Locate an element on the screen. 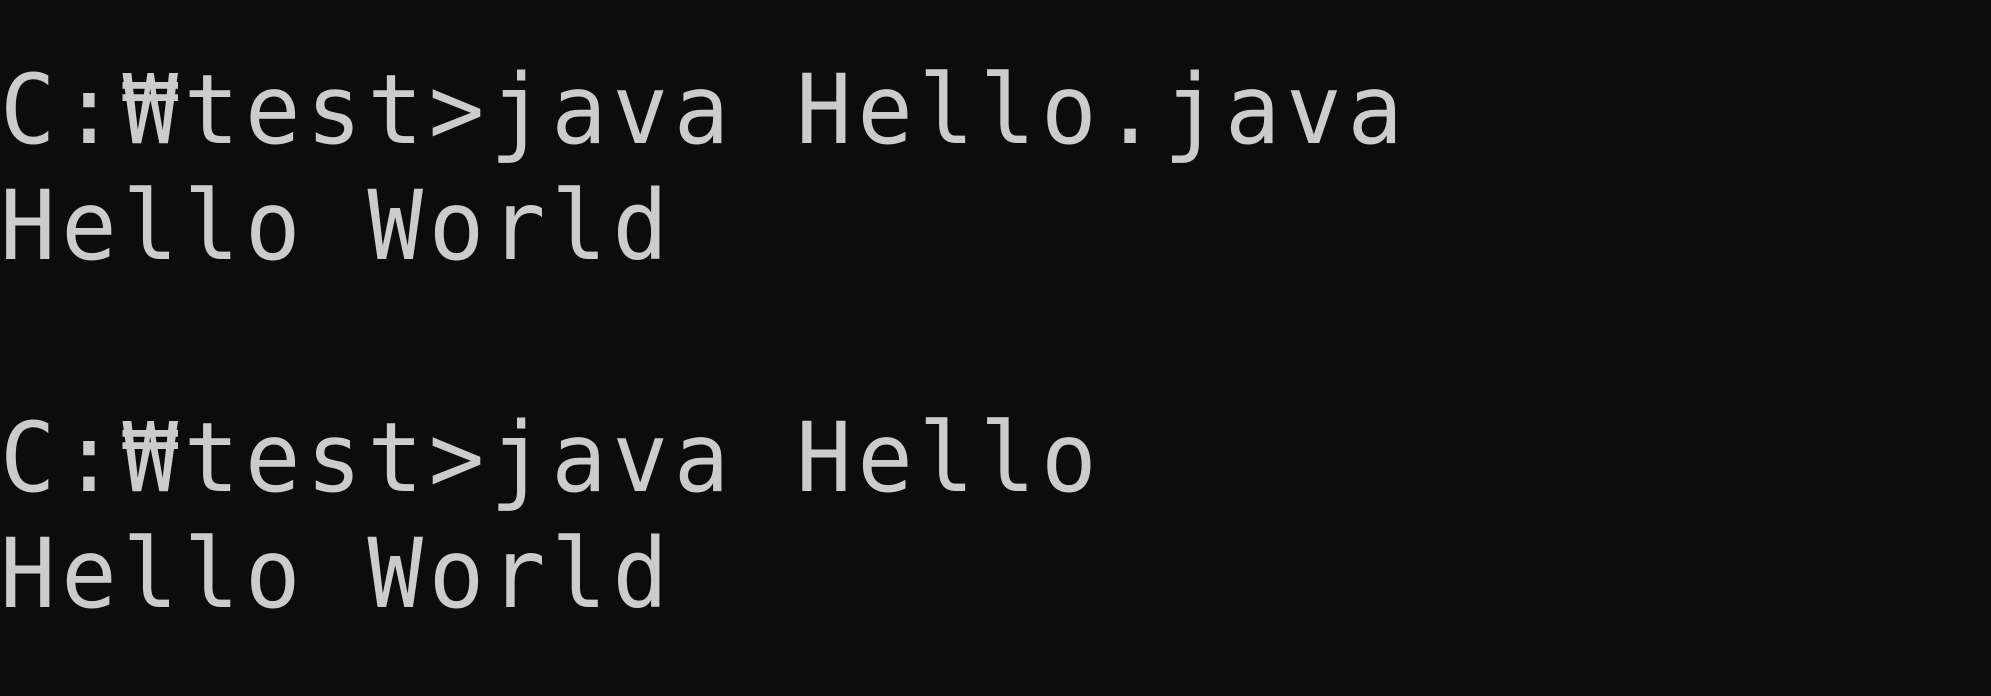  terminal-command-line: C:₩test>java Hello.java is located at coordinates (704, 110).